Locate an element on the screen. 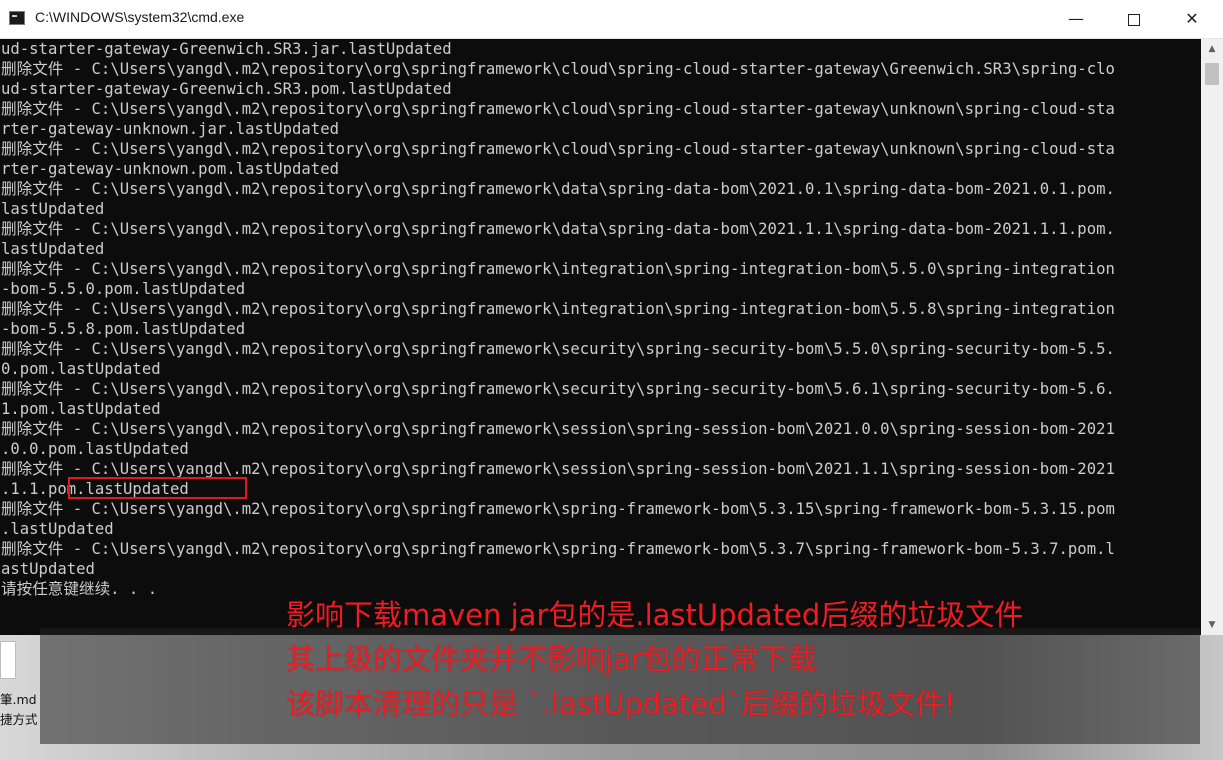  maximize-icon is located at coordinates (1134, 19).